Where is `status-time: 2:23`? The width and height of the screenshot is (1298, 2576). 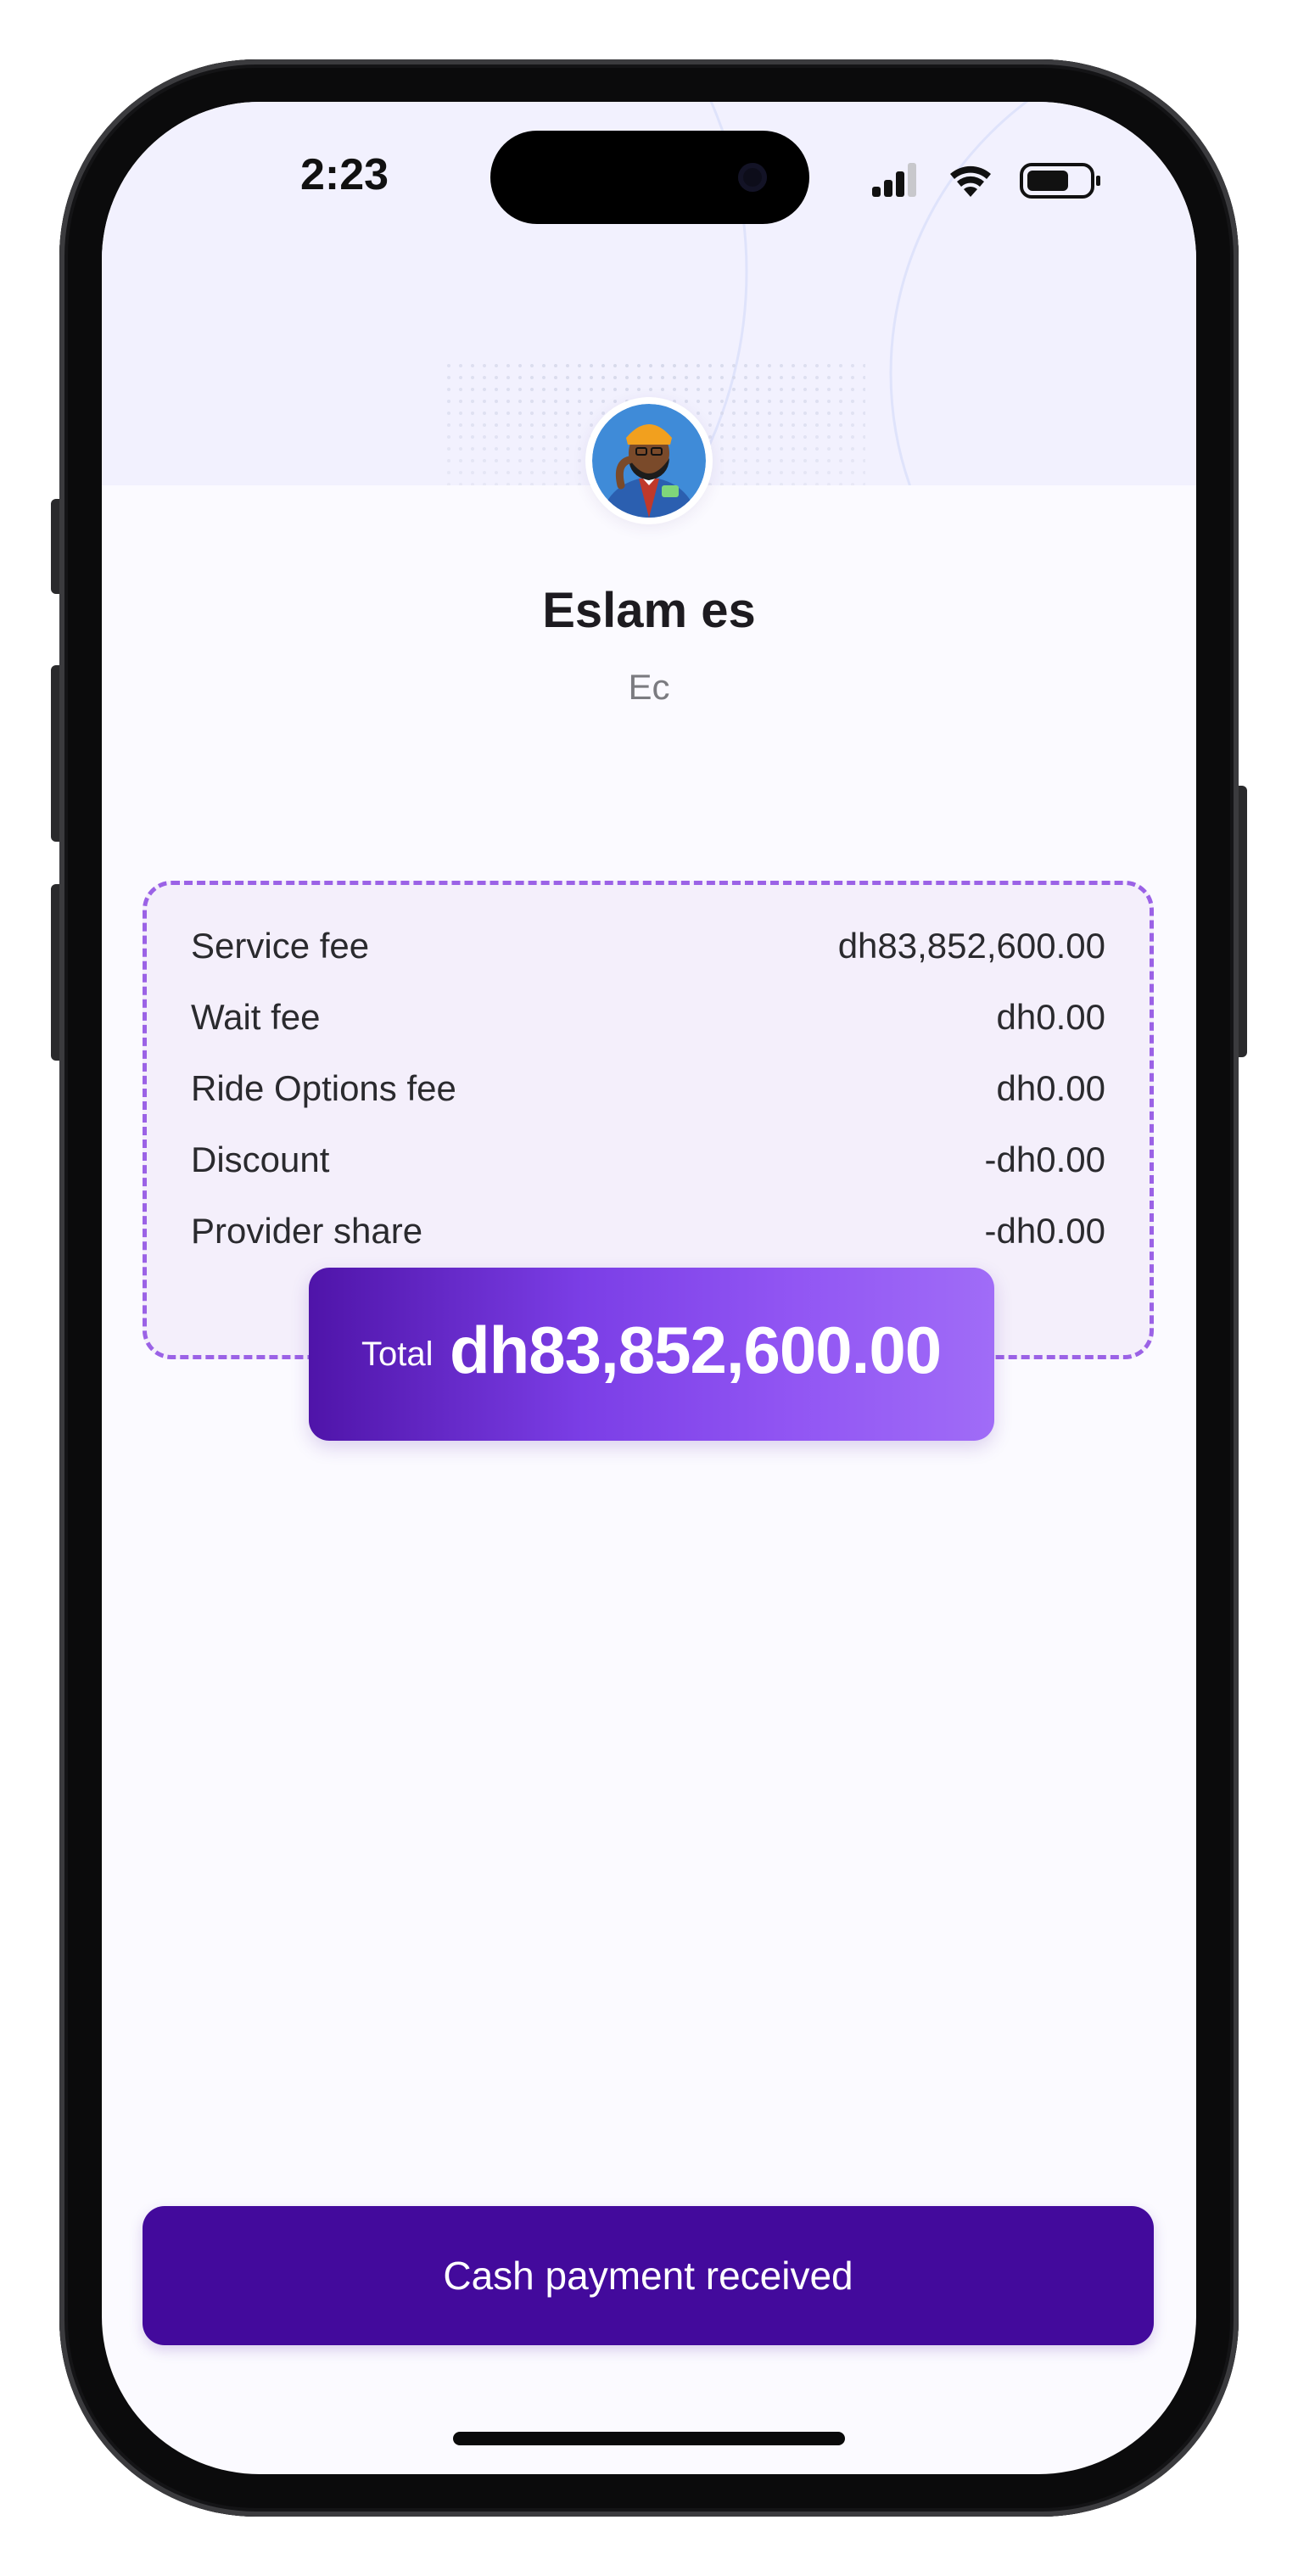 status-time: 2:23 is located at coordinates (344, 174).